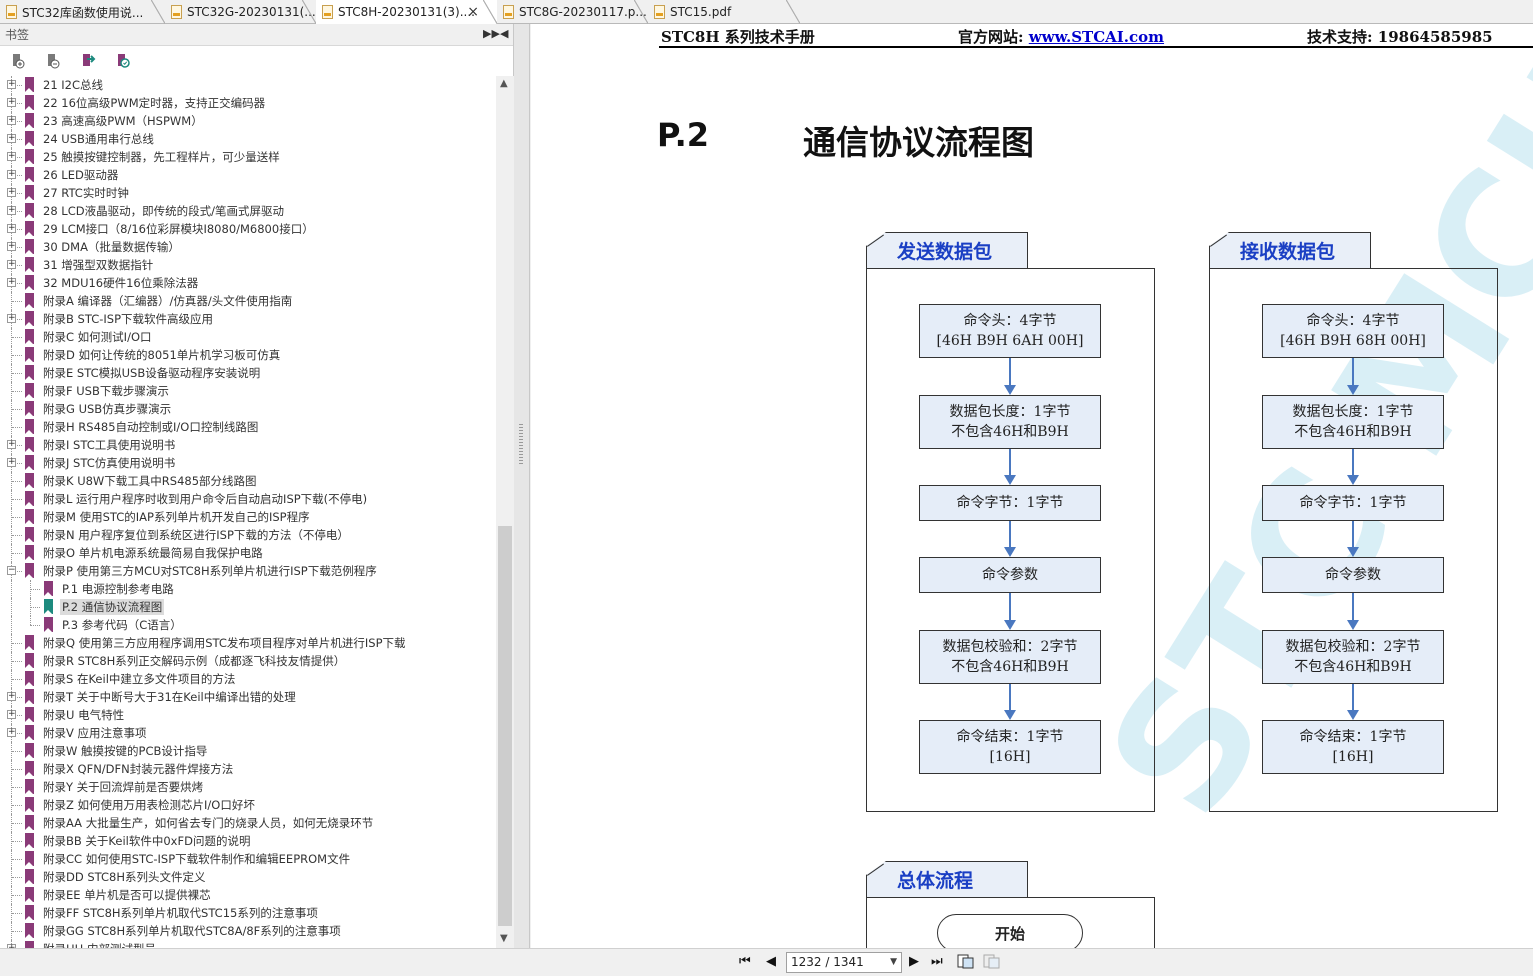 This screenshot has width=1533, height=976. Describe the element at coordinates (724, 12) in the screenshot. I see `document-tab: STC15.pdf` at that location.